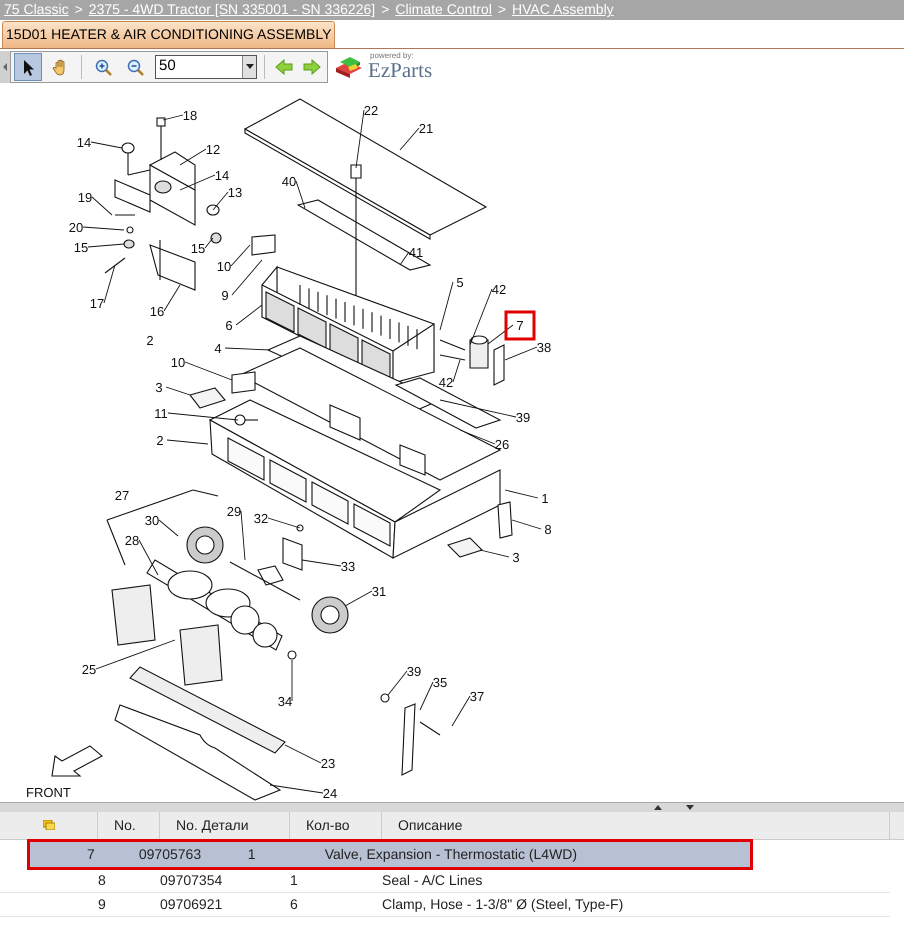  I want to click on callout-number: 4, so click(218, 348).